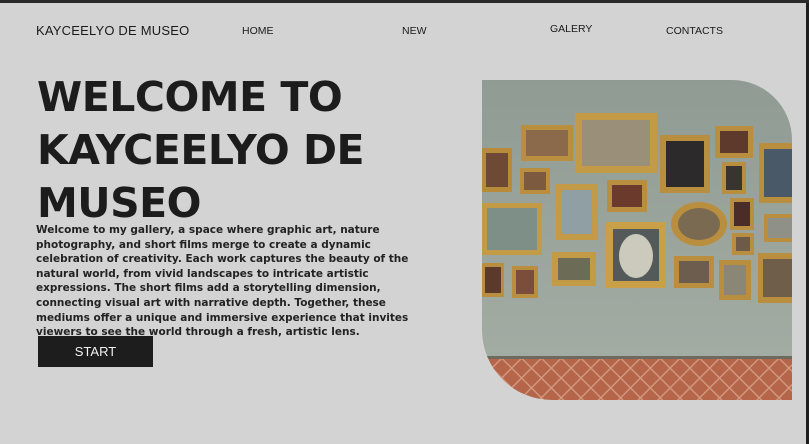 The image size is (809, 444). I want to click on nav-new: NEW, so click(414, 31).